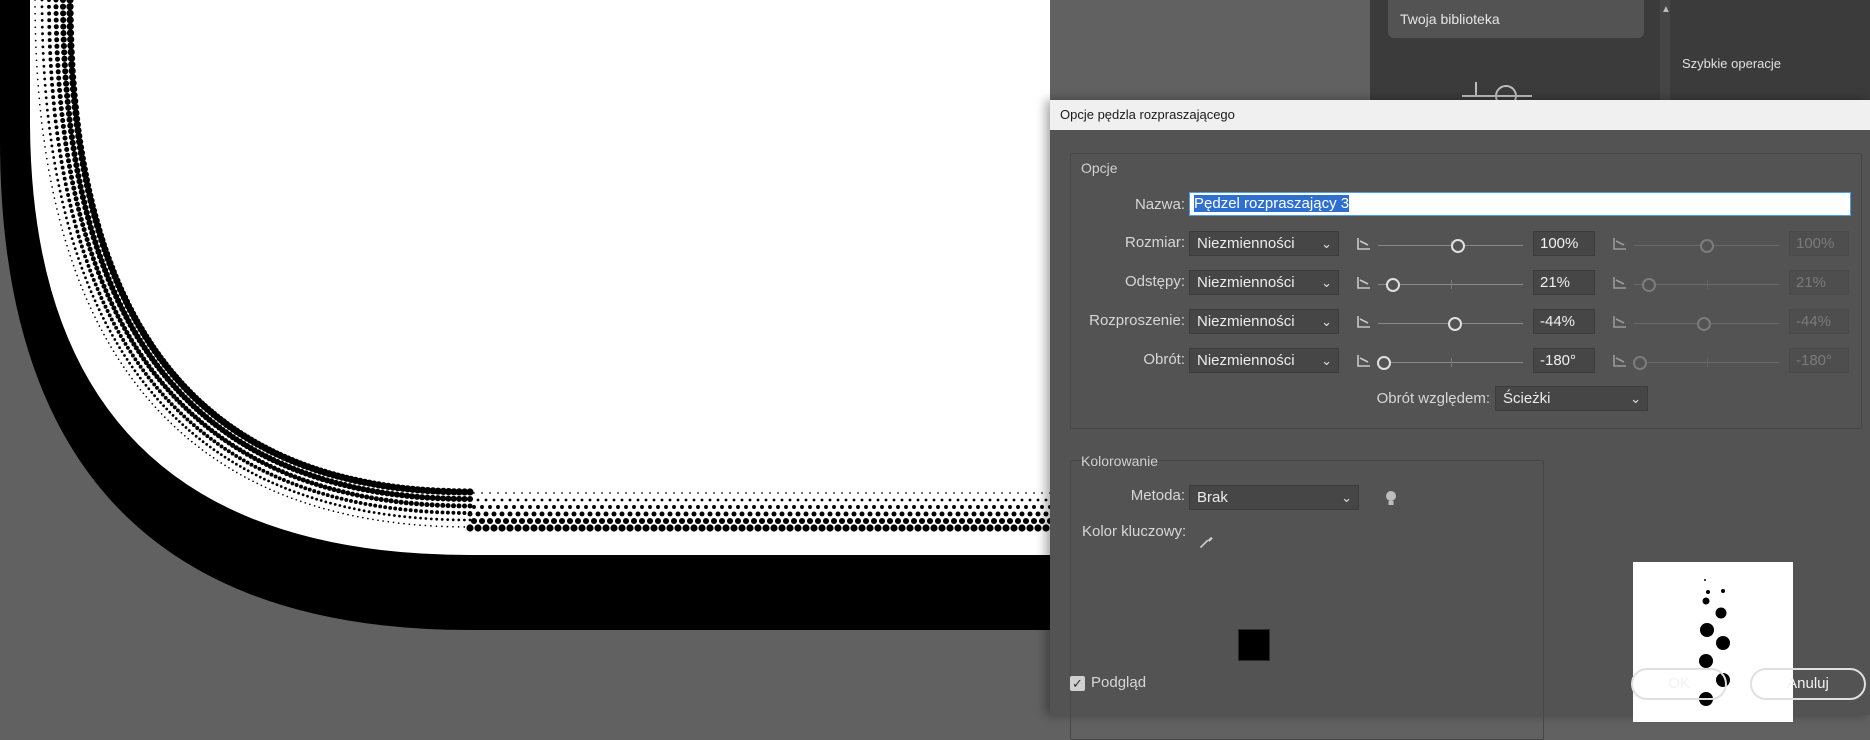 Image resolution: width=1870 pixels, height=740 pixels. What do you see at coordinates (1460, 115) in the screenshot?
I see `dialog-titlebar: Opcje pędzla rozpraszającego` at bounding box center [1460, 115].